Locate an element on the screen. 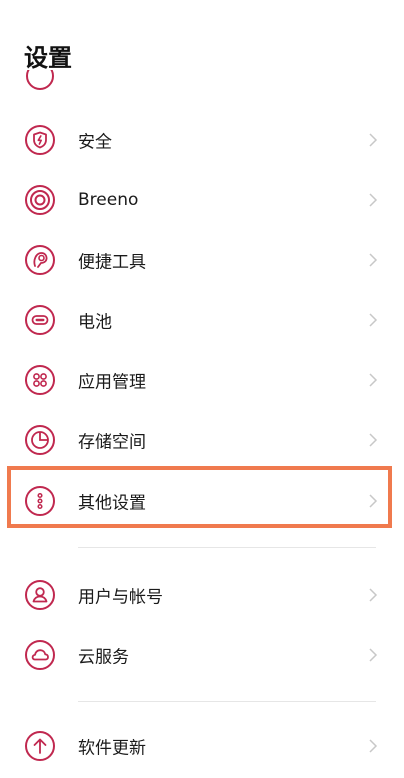 The image size is (404, 778). settings-item-label: Breeno is located at coordinates (108, 200).